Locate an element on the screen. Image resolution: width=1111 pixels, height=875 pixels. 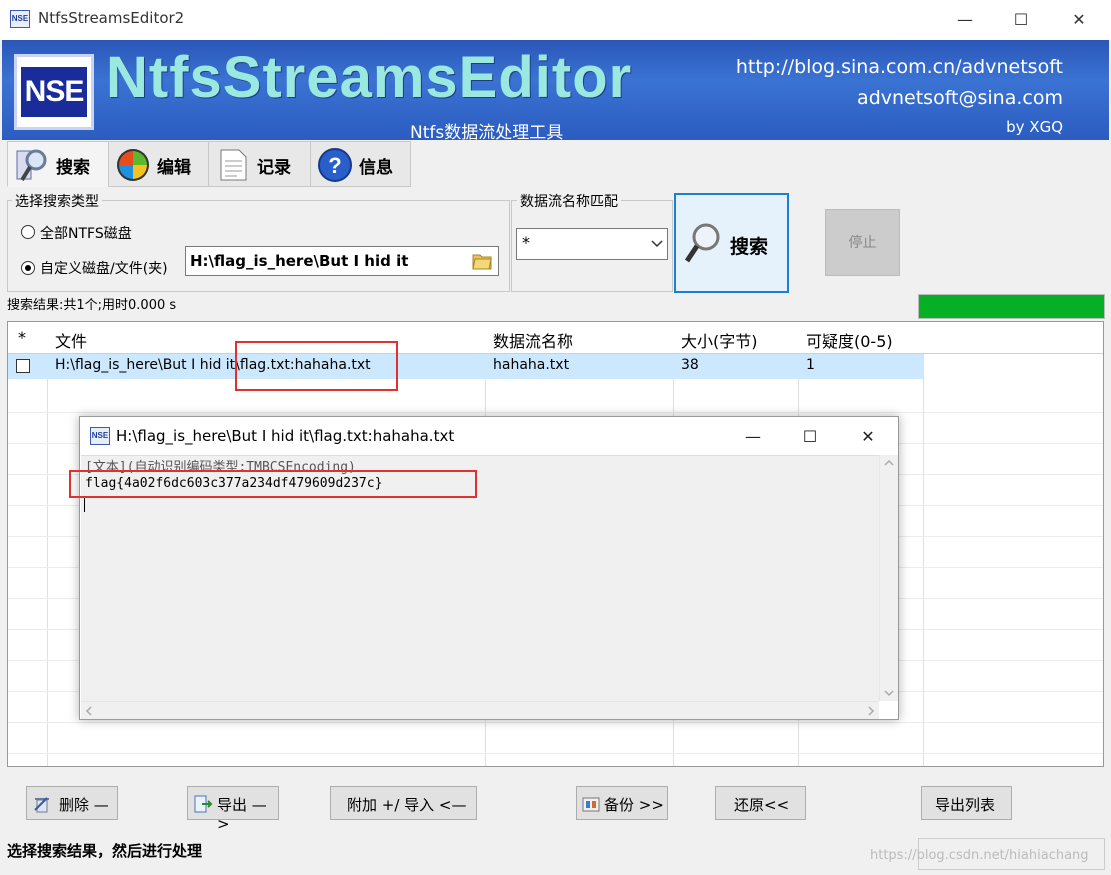
search-progress-bar is located at coordinates (1011, 306).